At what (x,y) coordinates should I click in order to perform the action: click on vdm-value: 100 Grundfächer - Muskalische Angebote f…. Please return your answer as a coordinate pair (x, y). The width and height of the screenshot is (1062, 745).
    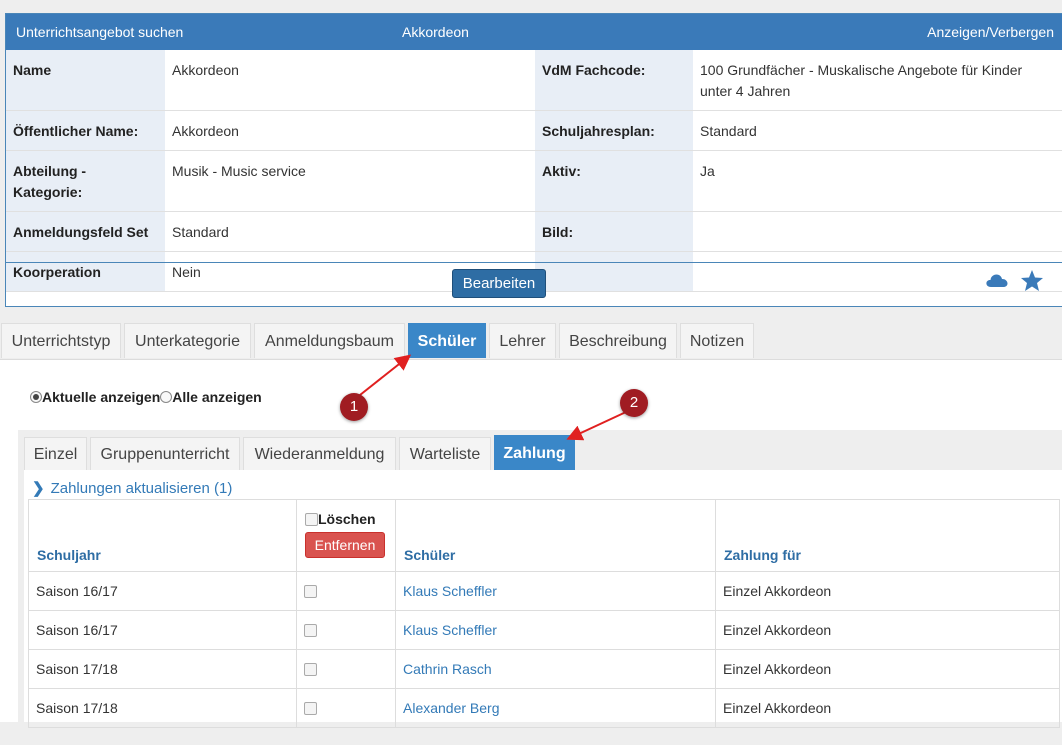
    Looking at the image, I should click on (877, 80).